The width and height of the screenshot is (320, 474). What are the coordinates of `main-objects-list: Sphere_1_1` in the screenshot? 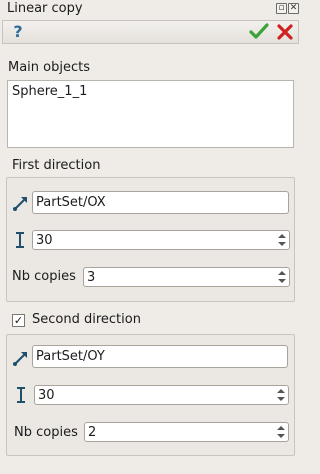 It's located at (150, 114).